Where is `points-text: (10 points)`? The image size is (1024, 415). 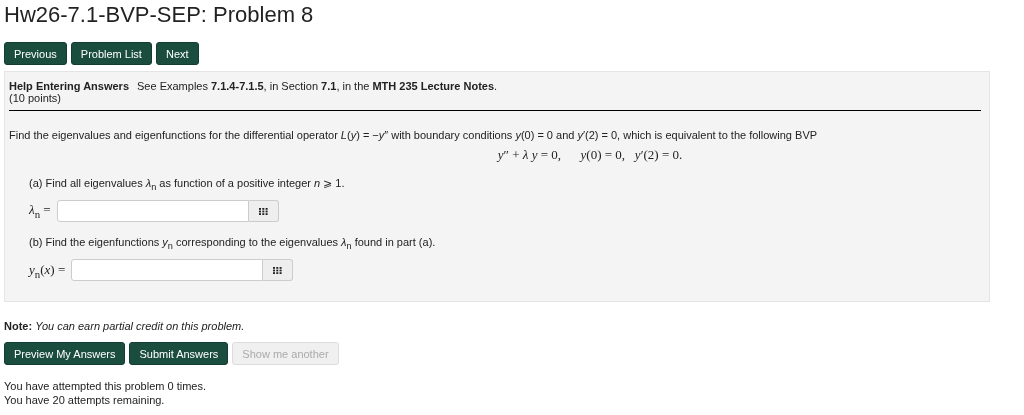 points-text: (10 points) is located at coordinates (35, 98).